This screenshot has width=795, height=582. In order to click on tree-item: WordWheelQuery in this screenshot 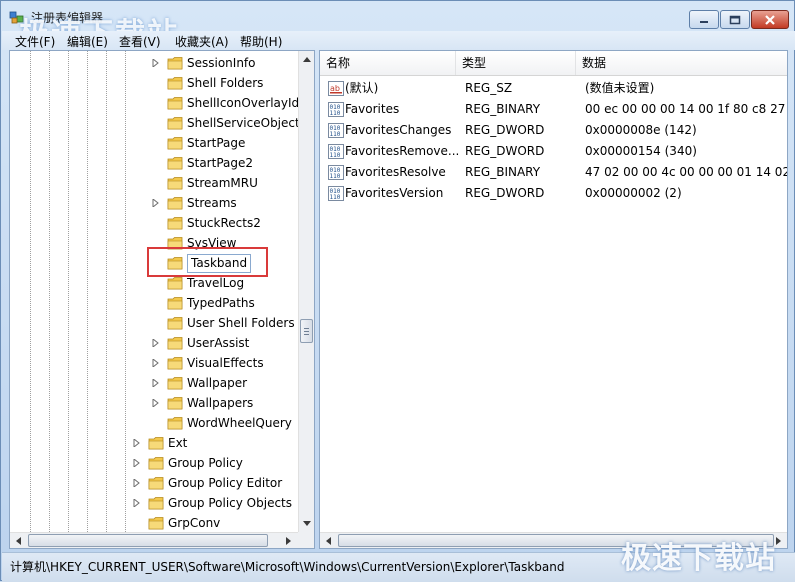, I will do `click(154, 423)`.